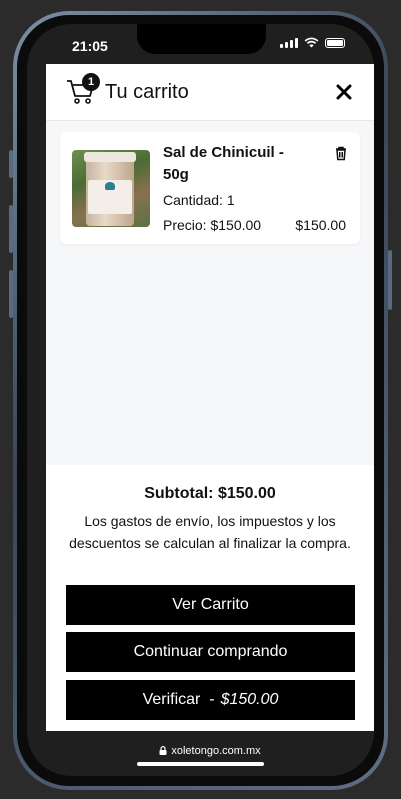 The image size is (401, 799). What do you see at coordinates (341, 153) in the screenshot?
I see `trash-icon` at bounding box center [341, 153].